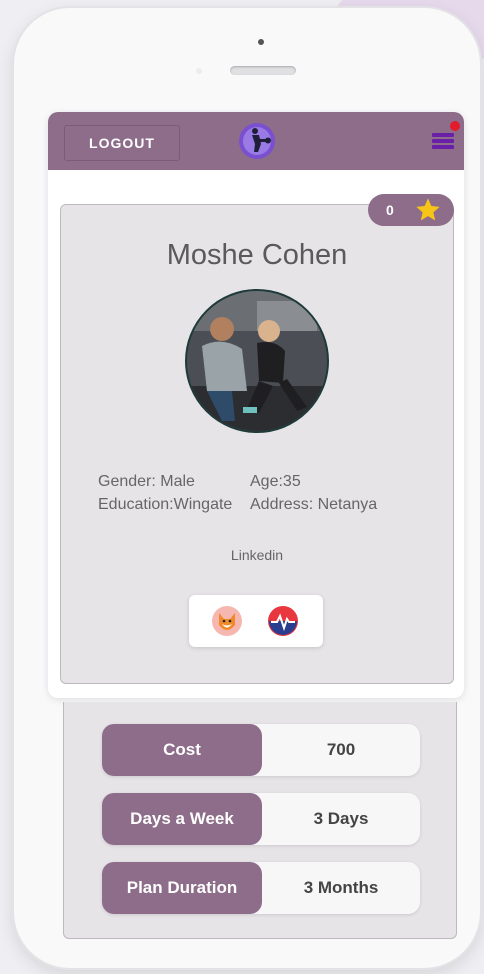 This screenshot has height=974, width=484. I want to click on badges-container, so click(256, 621).